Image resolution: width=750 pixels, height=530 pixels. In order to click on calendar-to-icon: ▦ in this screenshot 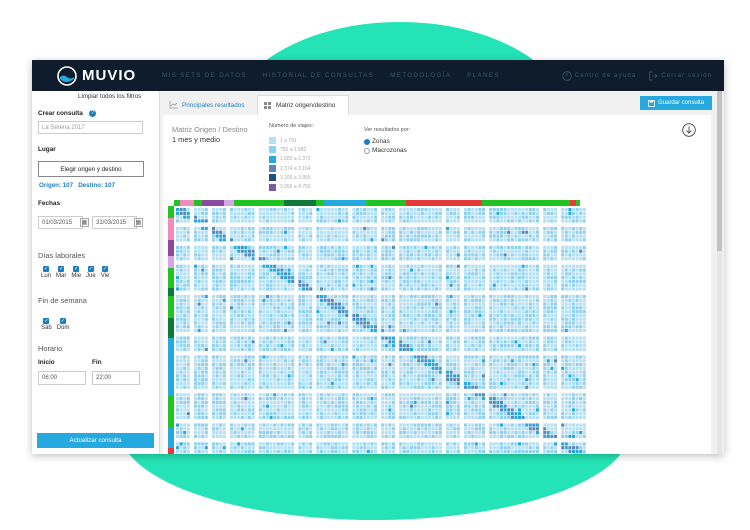, I will do `click(138, 222)`.